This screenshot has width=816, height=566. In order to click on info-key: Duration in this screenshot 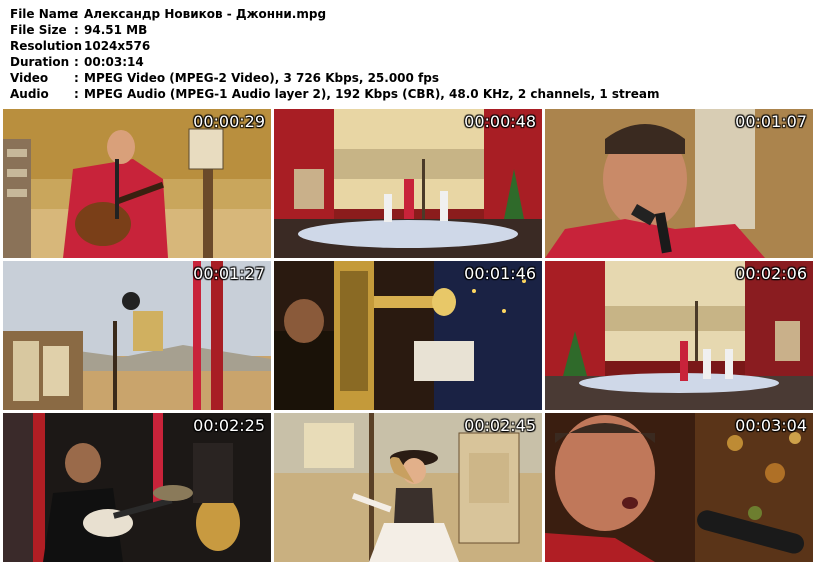, I will do `click(40, 62)`.